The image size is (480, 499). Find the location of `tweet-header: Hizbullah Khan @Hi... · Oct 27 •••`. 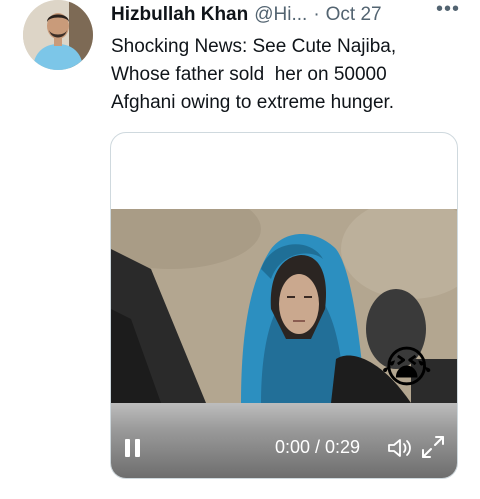

tweet-header: Hizbullah Khan @Hi... · Oct 27 ••• is located at coordinates (285, 14).